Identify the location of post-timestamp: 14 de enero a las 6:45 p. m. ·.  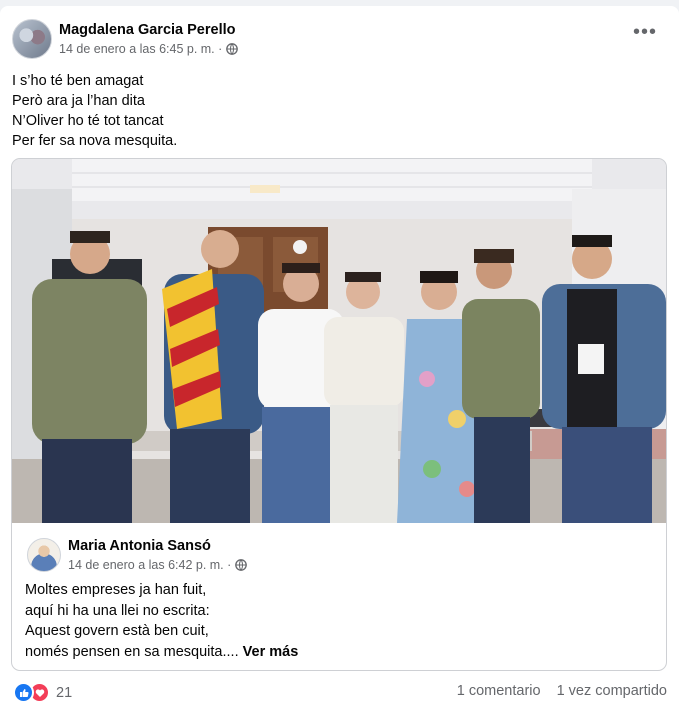
(140, 49).